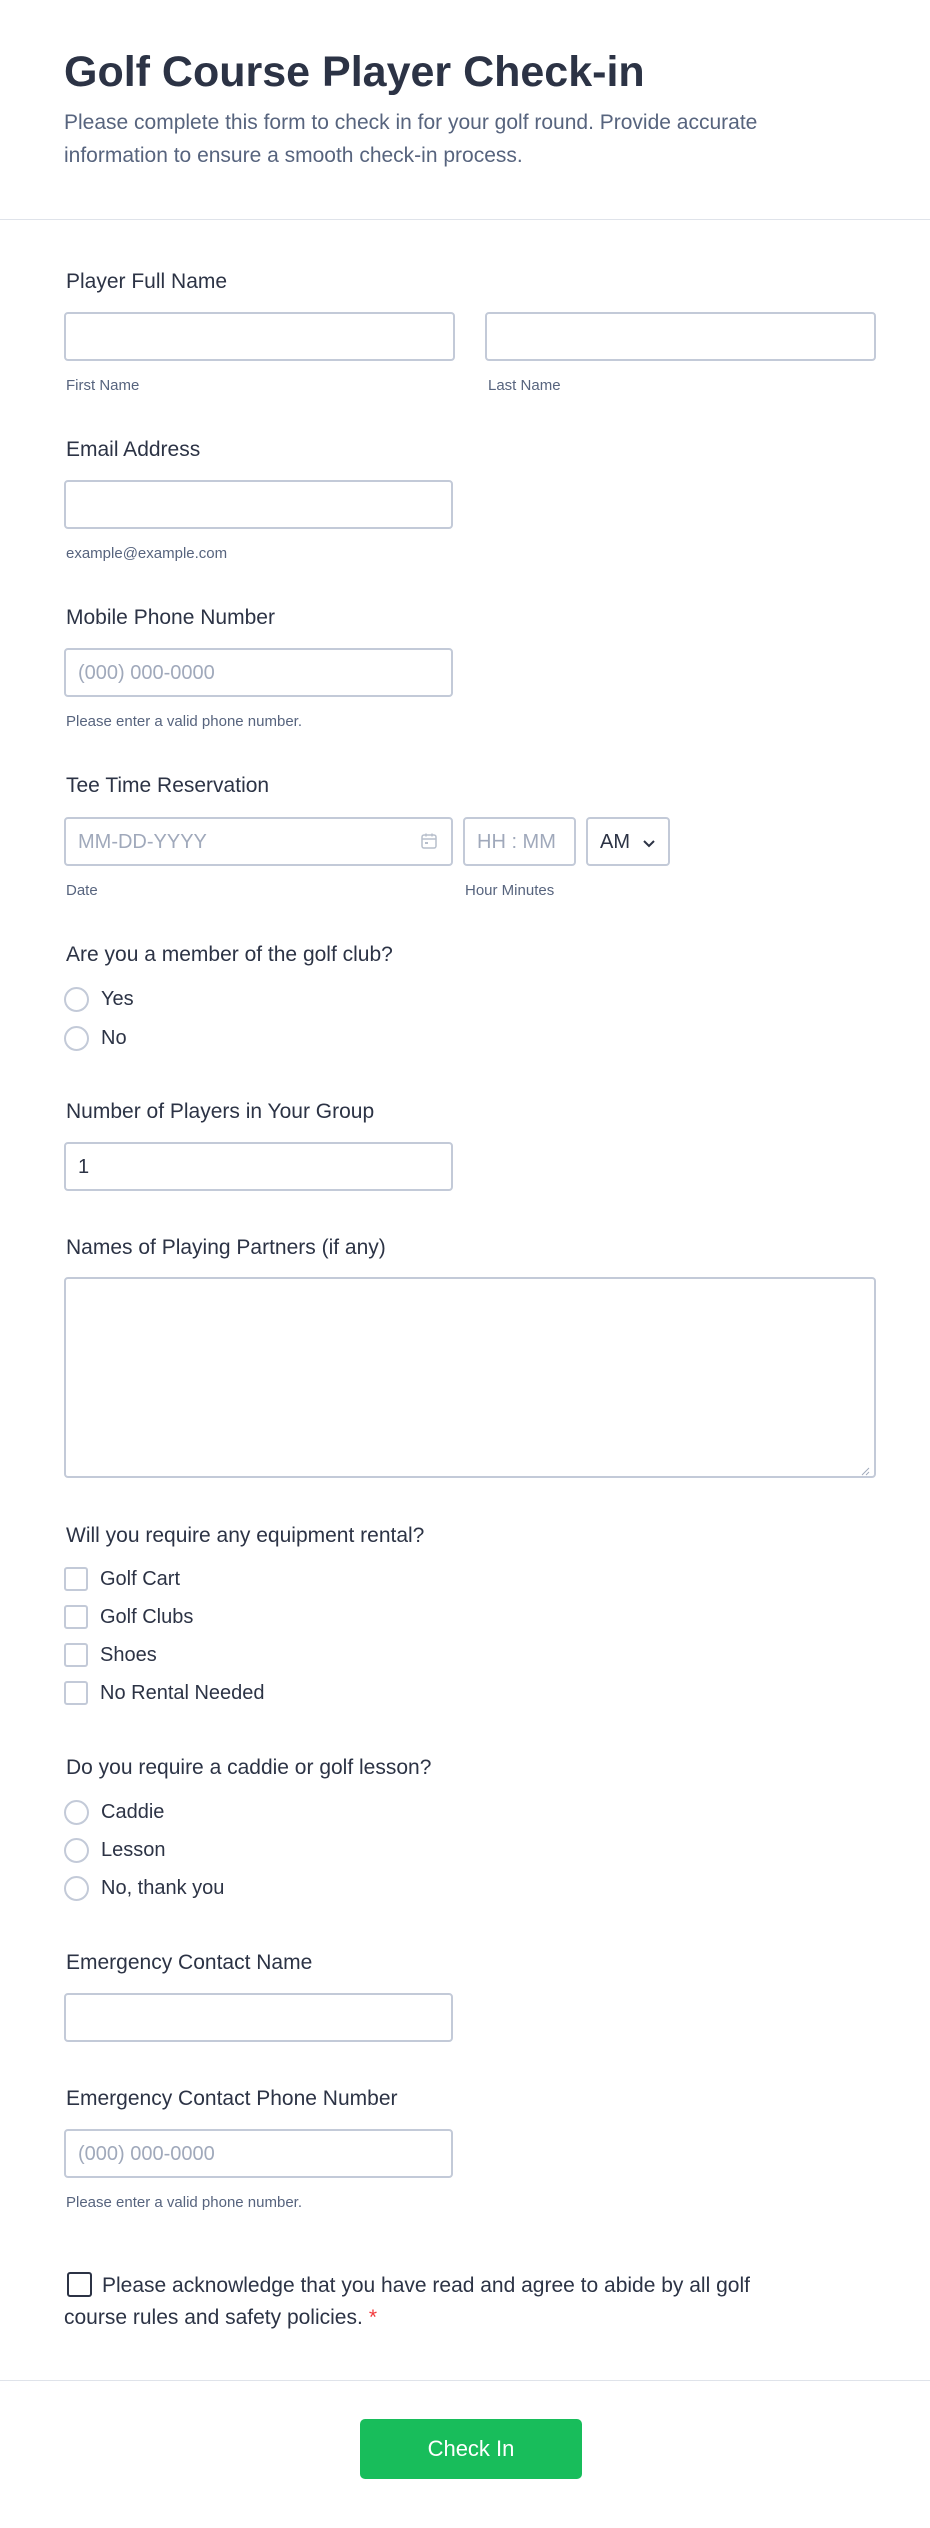 Image resolution: width=930 pixels, height=2528 pixels. I want to click on caddie-option-label: Caddie, so click(133, 1811).